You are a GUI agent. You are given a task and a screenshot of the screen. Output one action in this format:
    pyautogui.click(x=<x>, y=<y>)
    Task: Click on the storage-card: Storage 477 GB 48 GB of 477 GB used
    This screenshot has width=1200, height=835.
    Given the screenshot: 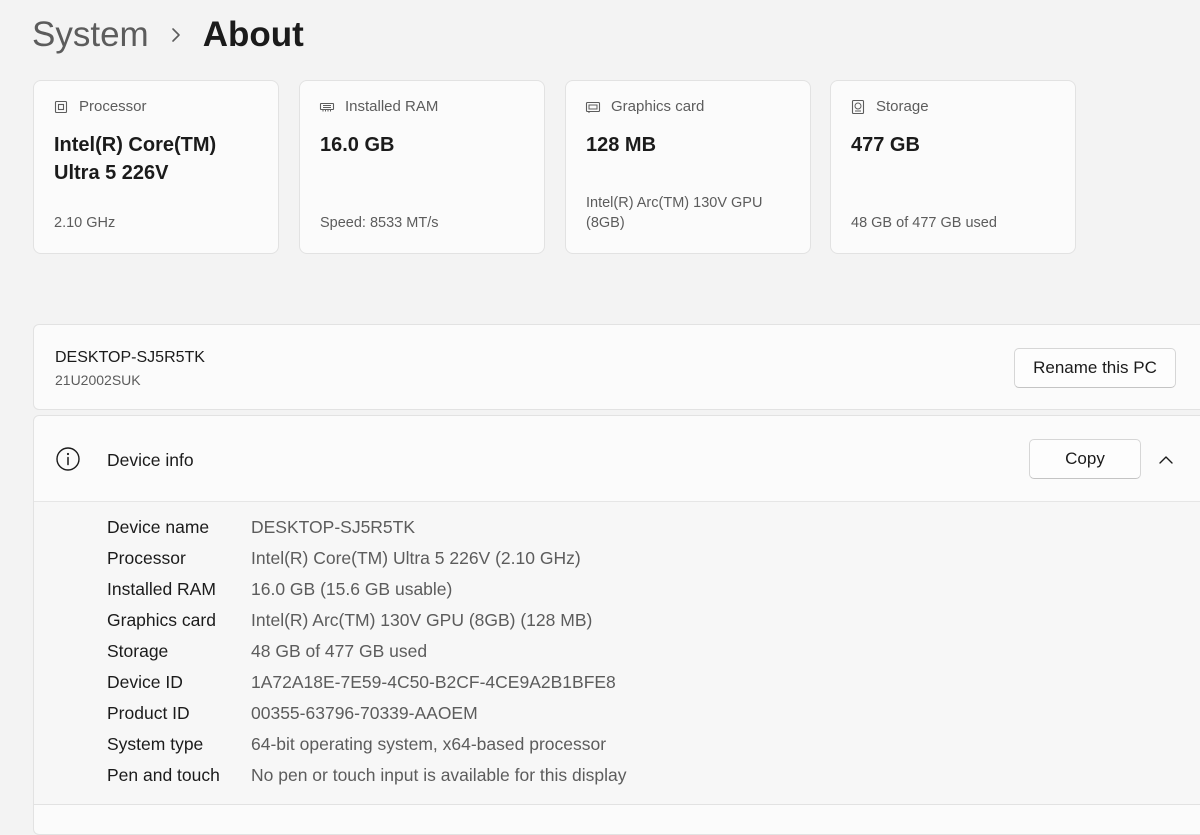 What is the action you would take?
    pyautogui.click(x=953, y=167)
    